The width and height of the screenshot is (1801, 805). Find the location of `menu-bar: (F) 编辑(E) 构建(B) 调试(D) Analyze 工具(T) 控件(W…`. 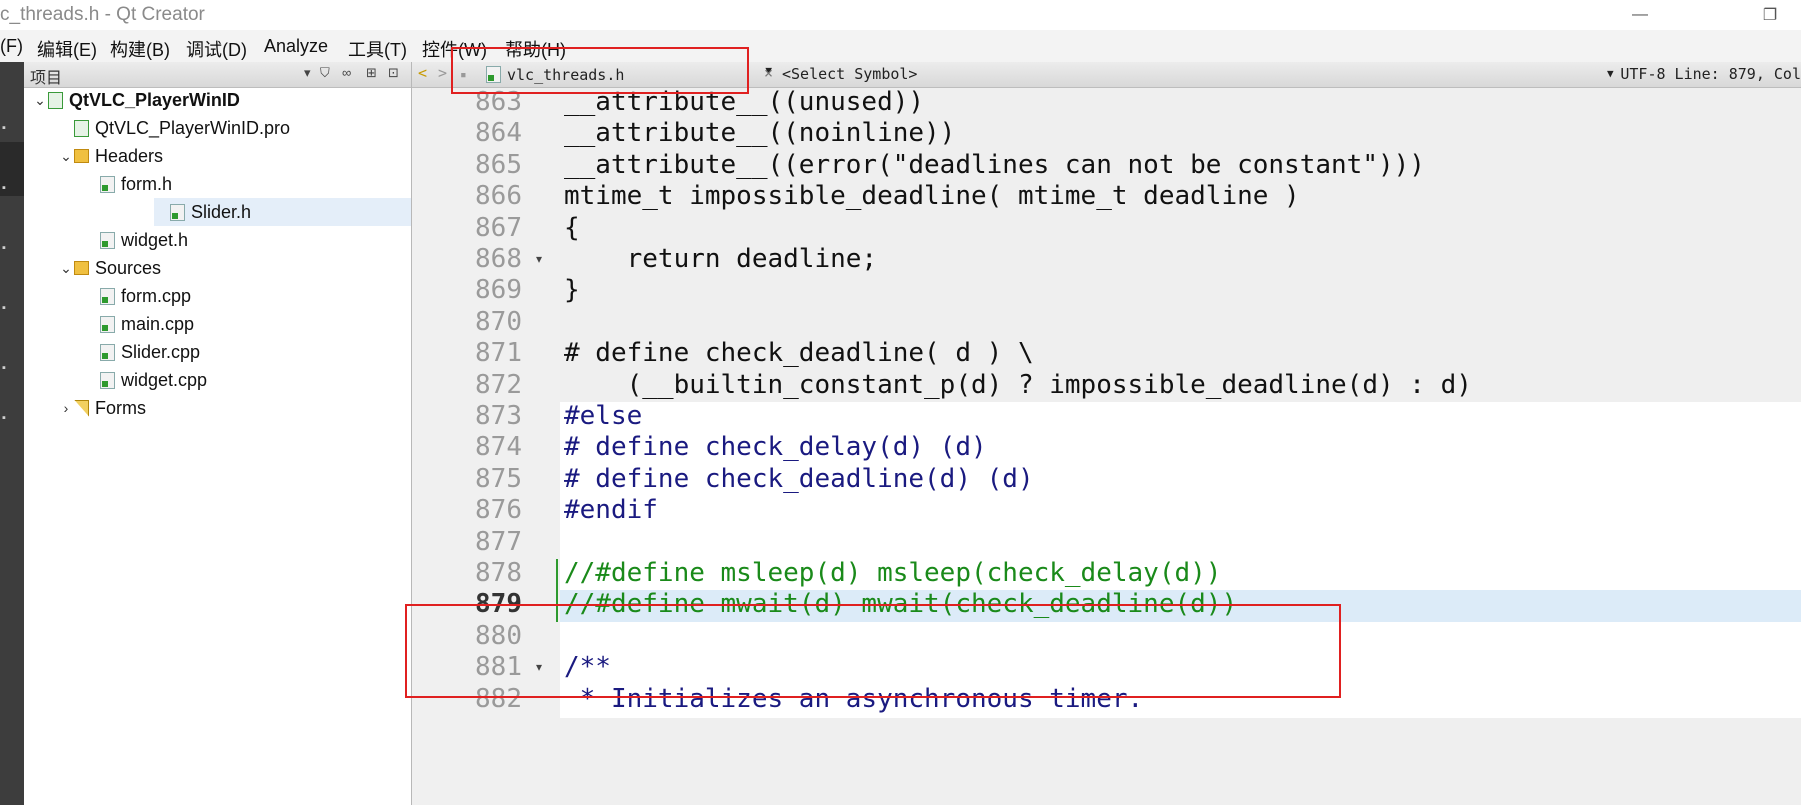

menu-bar: (F) 编辑(E) 构建(B) 调试(D) Analyze 工具(T) 控件(W… is located at coordinates (900, 46).